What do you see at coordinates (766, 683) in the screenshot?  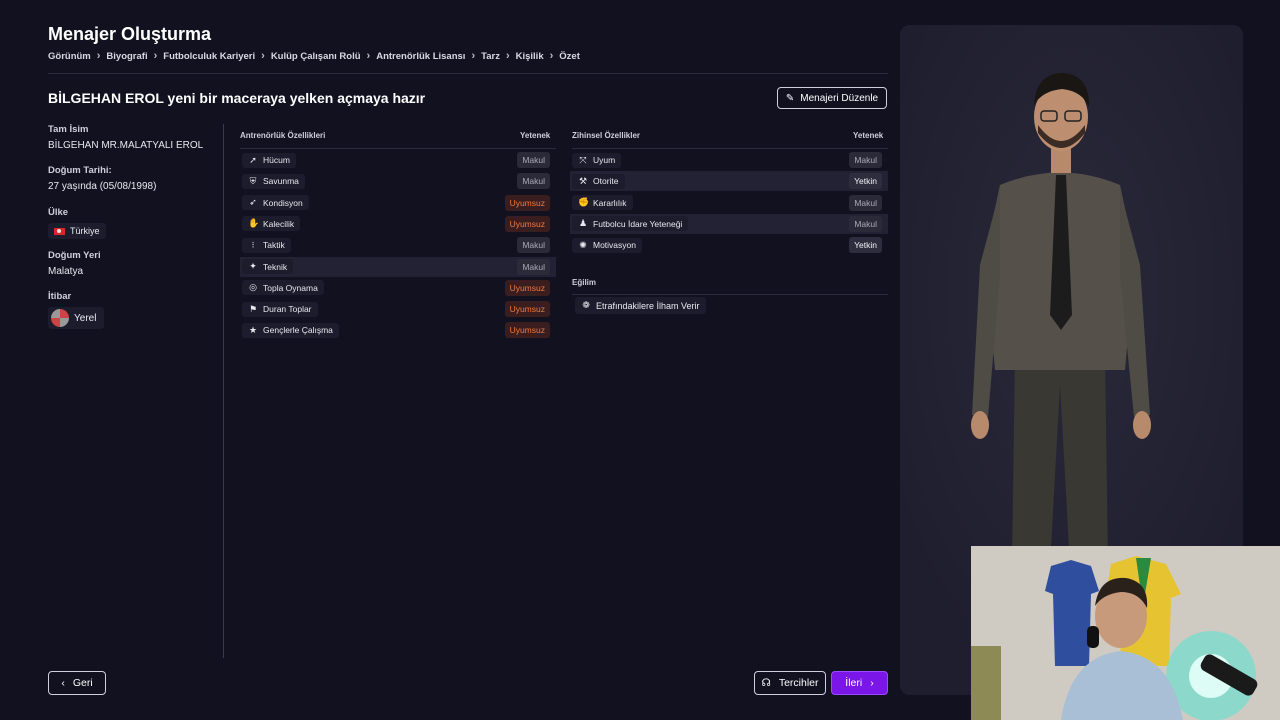 I see `headset-icon: ☊` at bounding box center [766, 683].